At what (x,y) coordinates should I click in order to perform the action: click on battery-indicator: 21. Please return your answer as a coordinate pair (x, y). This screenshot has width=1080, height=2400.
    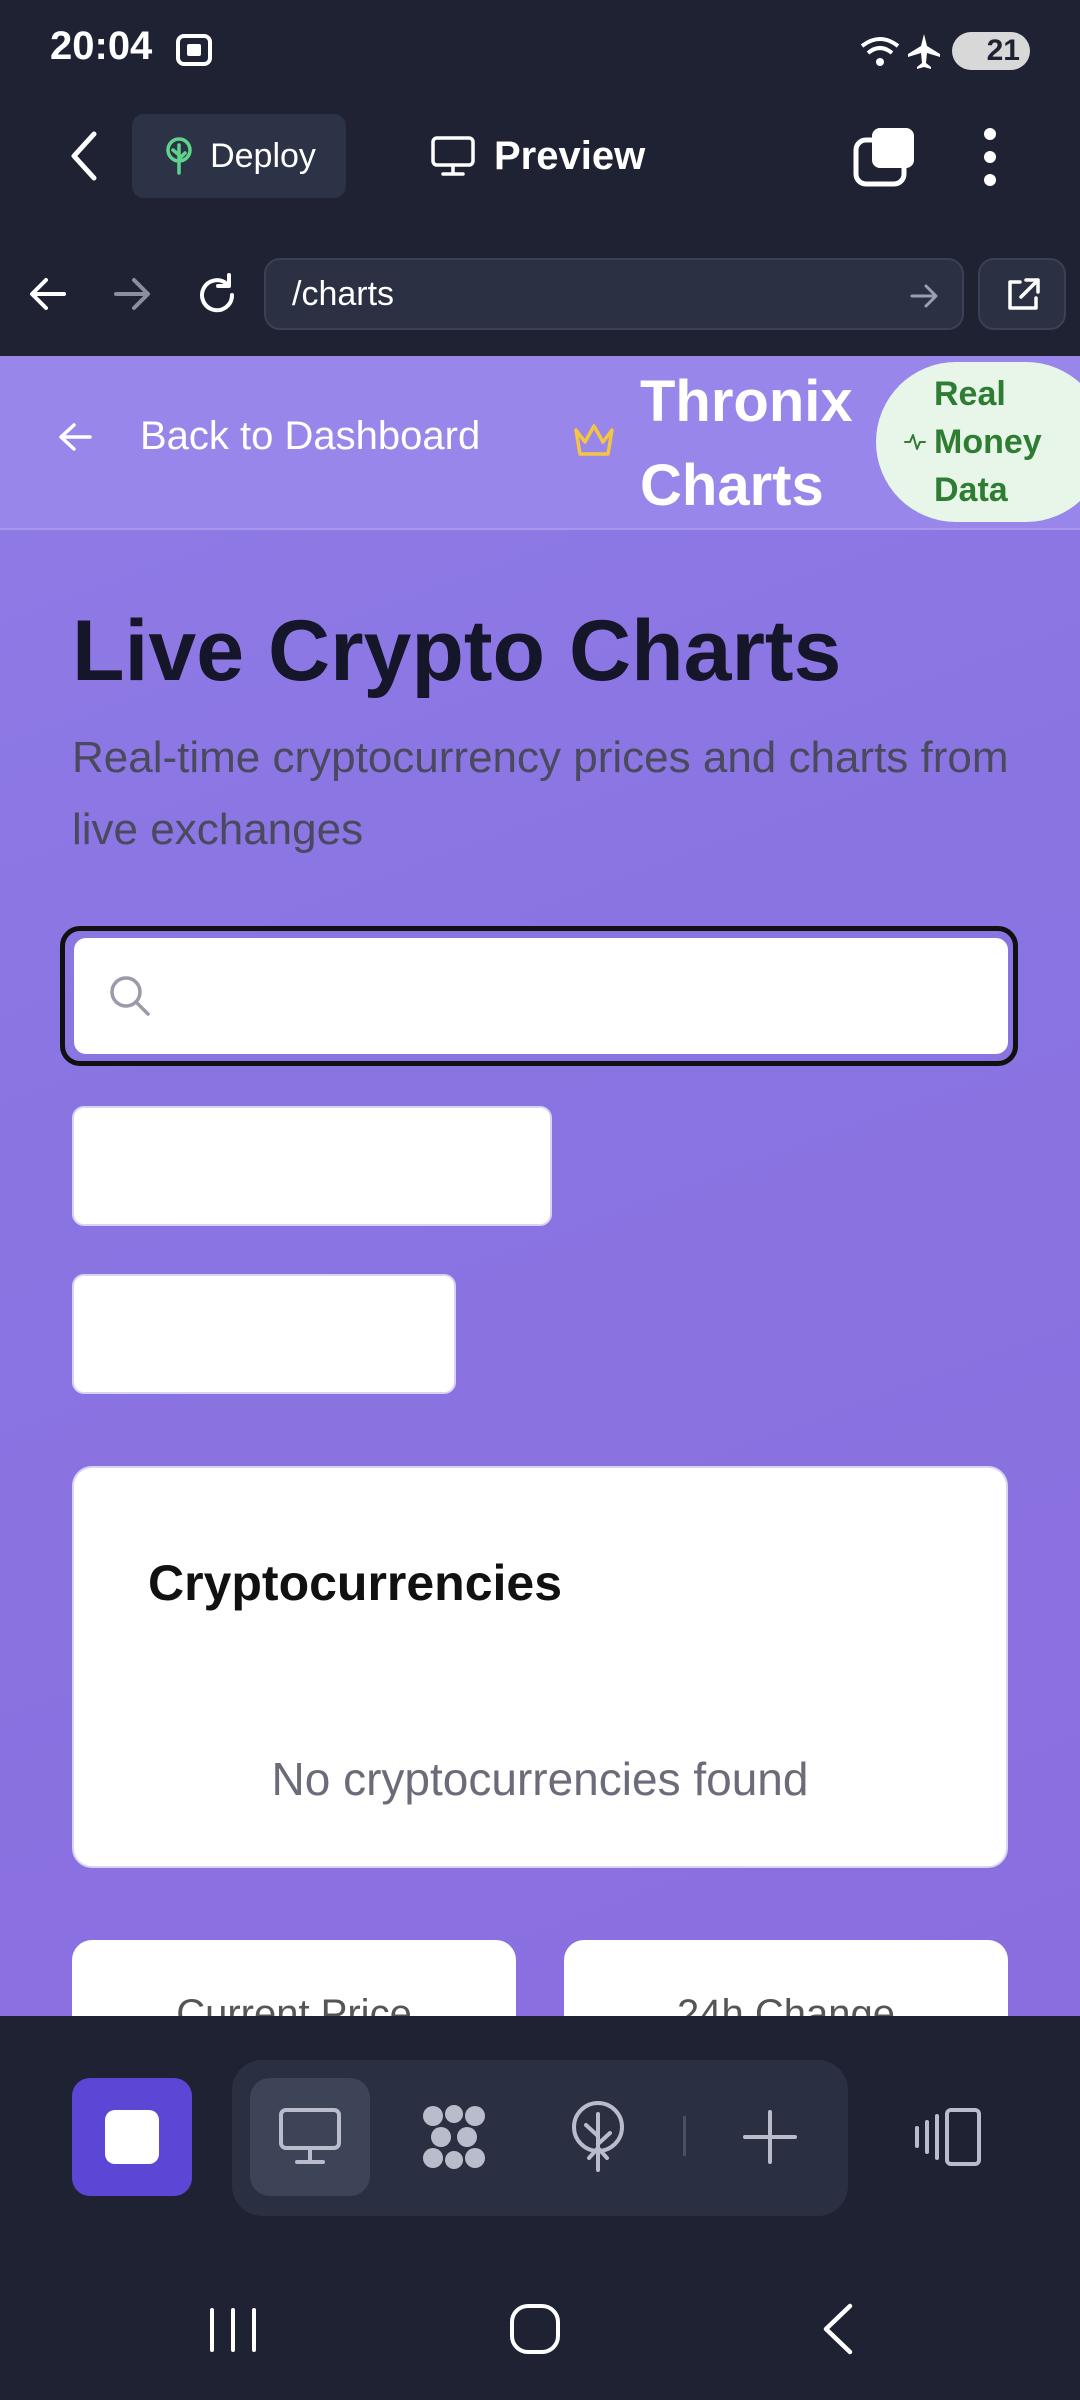
    Looking at the image, I should click on (991, 51).